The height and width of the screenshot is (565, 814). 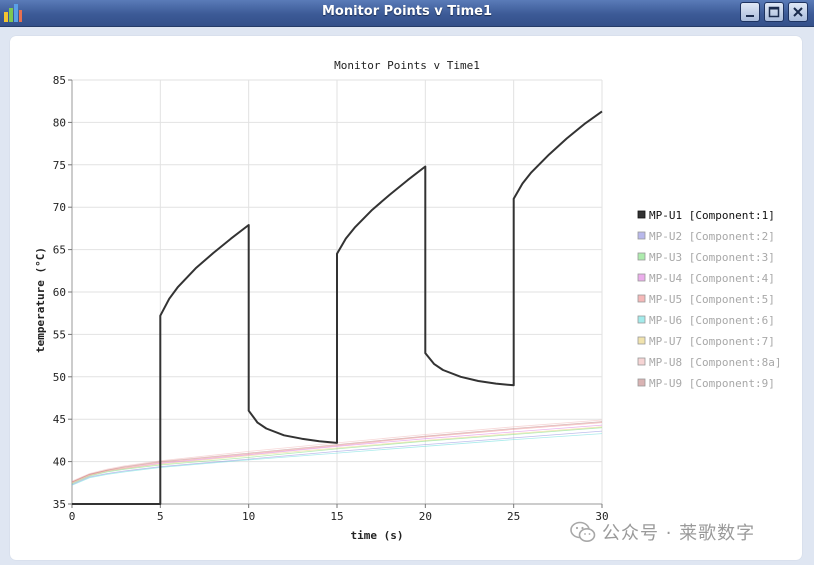 What do you see at coordinates (712, 299) in the screenshot?
I see `legend-entry-5: MP-U5 [Component:5]` at bounding box center [712, 299].